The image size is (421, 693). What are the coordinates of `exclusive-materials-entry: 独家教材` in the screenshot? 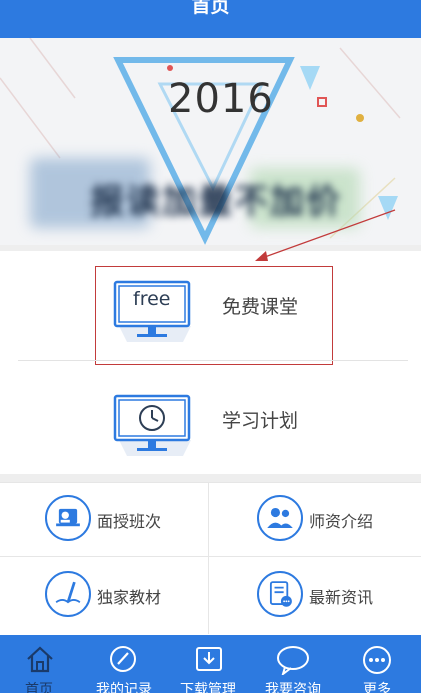 It's located at (104, 594).